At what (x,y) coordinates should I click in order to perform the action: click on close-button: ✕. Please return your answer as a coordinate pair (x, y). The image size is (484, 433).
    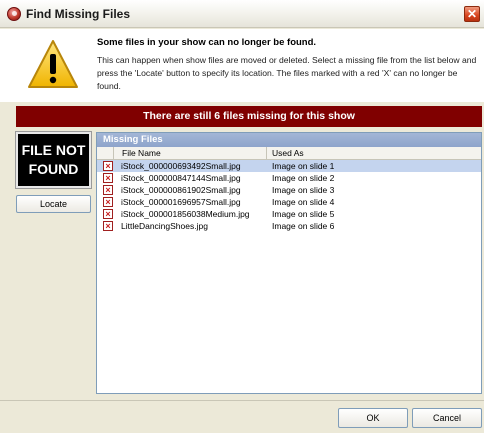
    Looking at the image, I should click on (472, 14).